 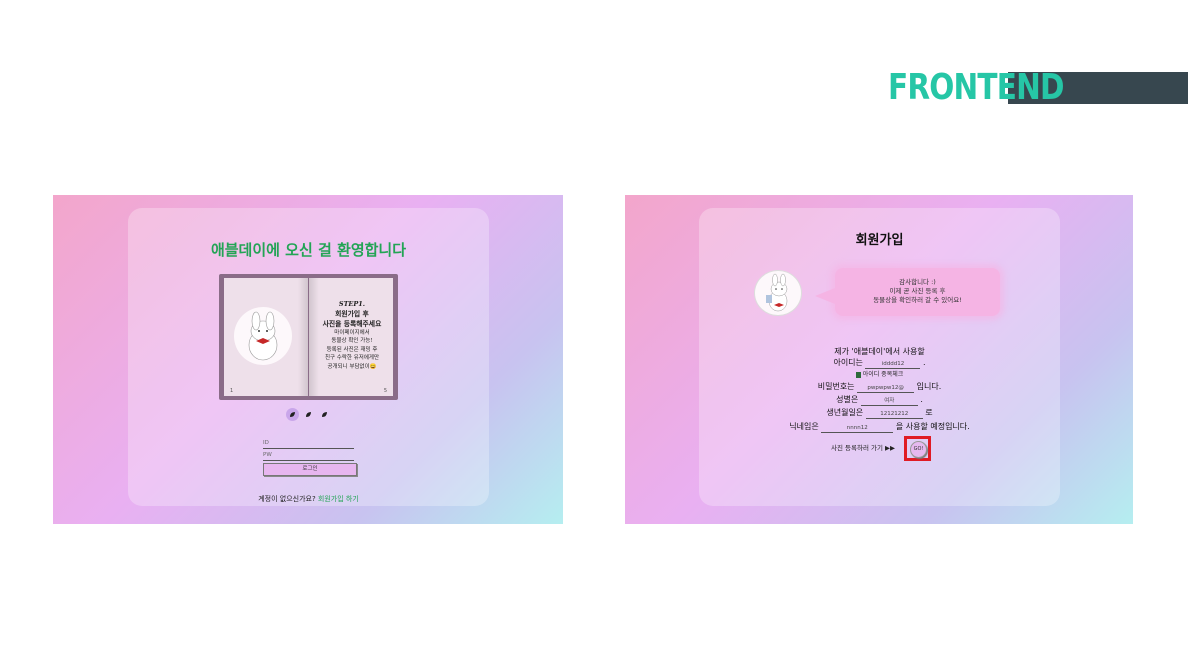 What do you see at coordinates (848, 362) in the screenshot?
I see `id-prefix: 아이디는` at bounding box center [848, 362].